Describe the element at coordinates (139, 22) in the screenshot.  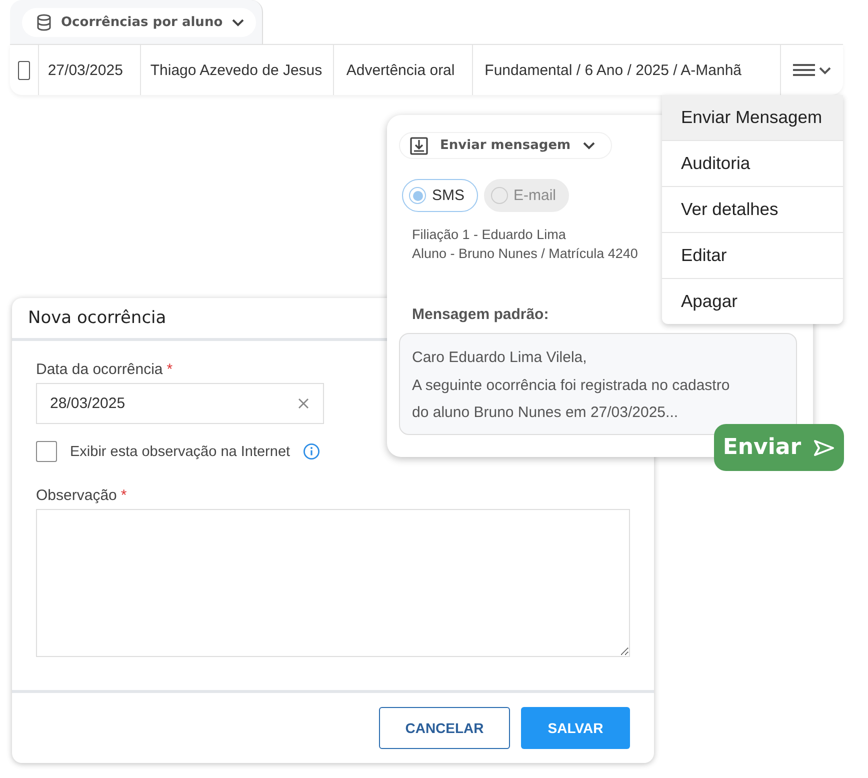
I see `report-dropdown: Ocorrências por aluno` at that location.